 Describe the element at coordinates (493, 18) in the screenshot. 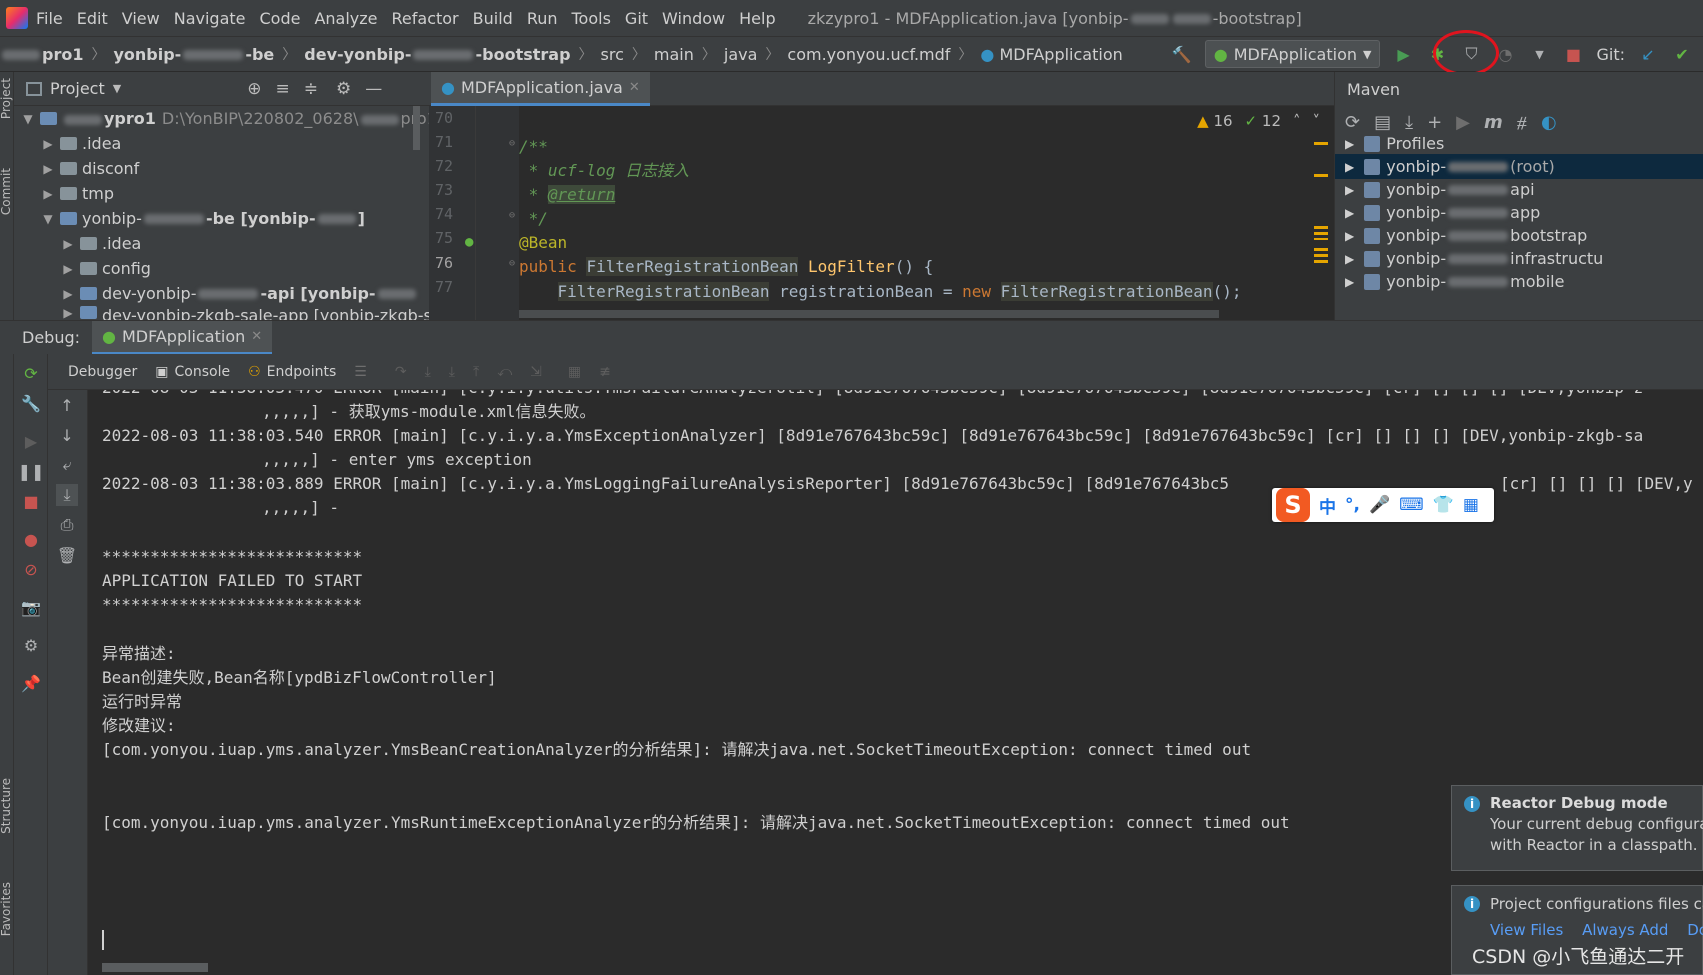

I see `menu-build: Build` at that location.